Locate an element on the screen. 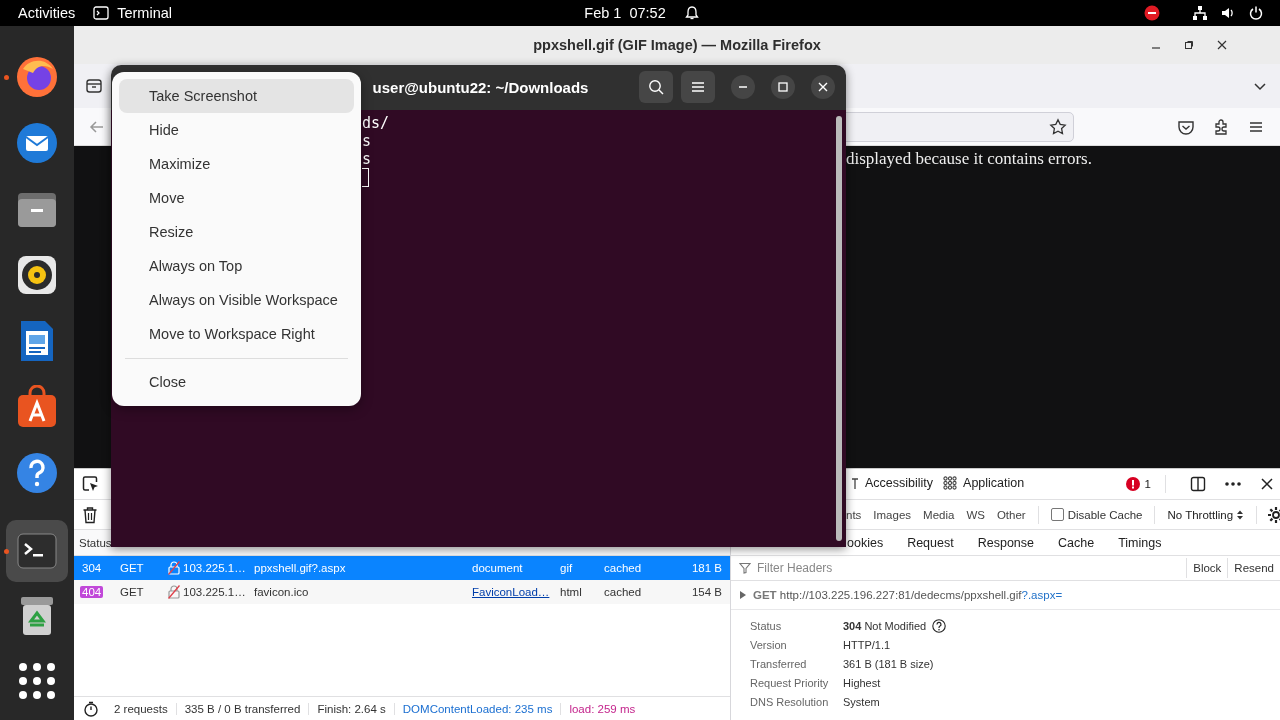 The width and height of the screenshot is (1280, 720). network-icon is located at coordinates (1200, 13).